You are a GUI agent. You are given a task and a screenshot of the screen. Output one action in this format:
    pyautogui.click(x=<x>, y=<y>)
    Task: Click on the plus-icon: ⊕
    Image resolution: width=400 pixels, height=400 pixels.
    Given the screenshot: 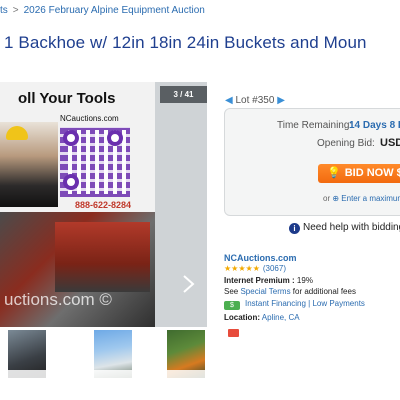 What is the action you would take?
    pyautogui.click(x=336, y=198)
    